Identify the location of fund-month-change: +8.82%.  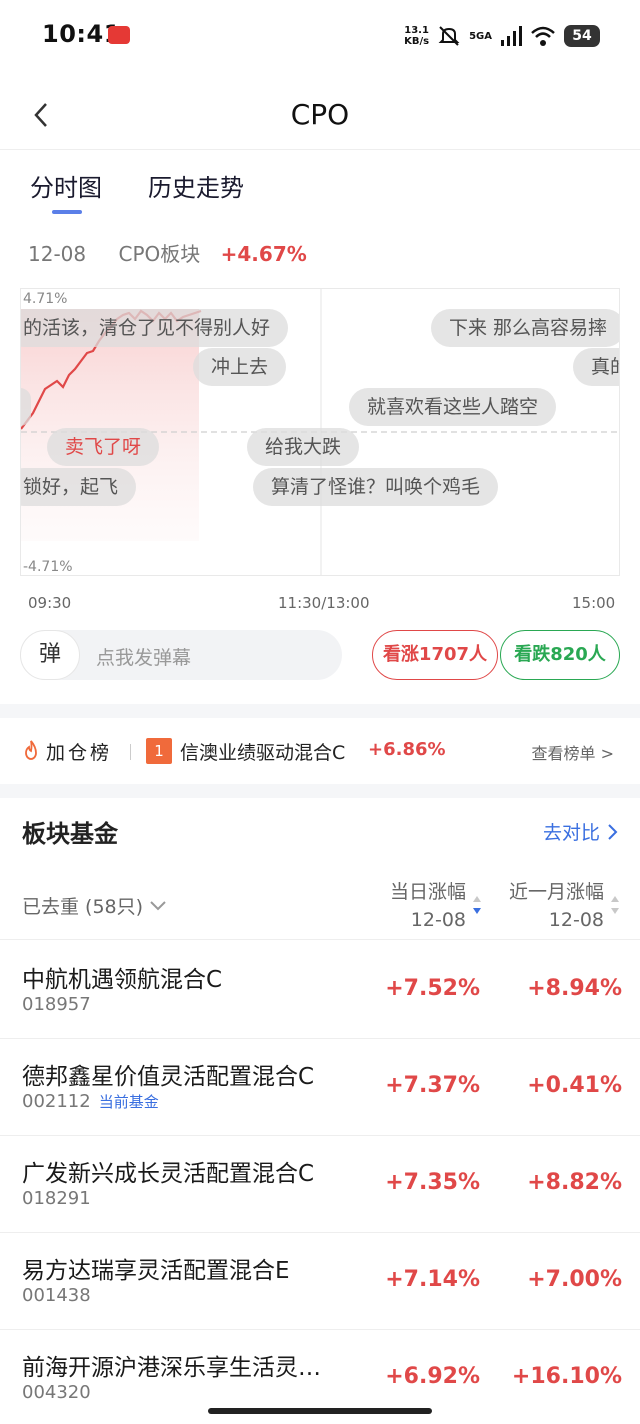
(574, 1182).